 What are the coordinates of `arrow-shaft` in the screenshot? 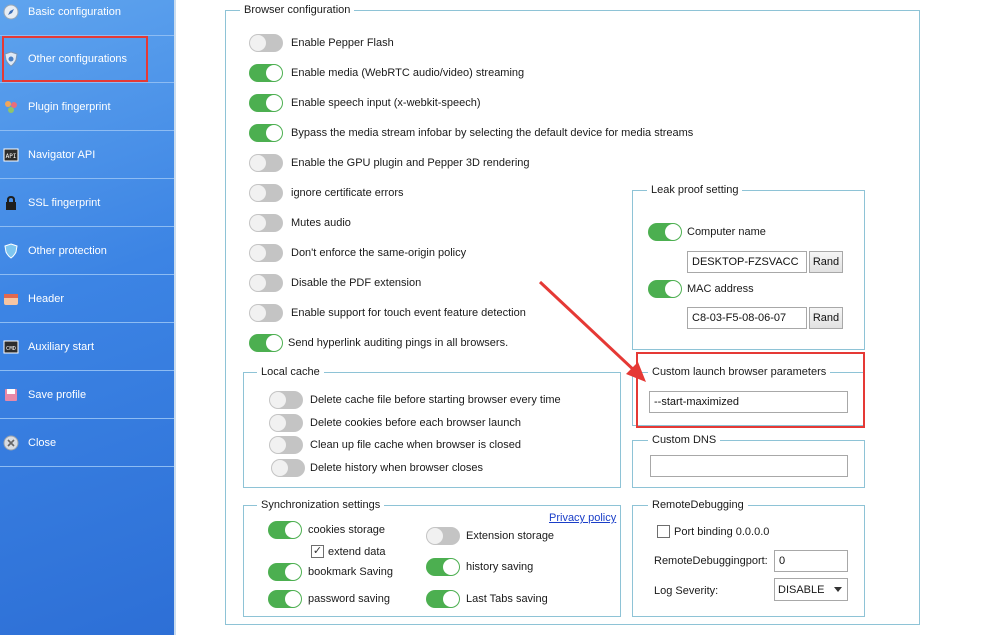 It's located at (588, 327).